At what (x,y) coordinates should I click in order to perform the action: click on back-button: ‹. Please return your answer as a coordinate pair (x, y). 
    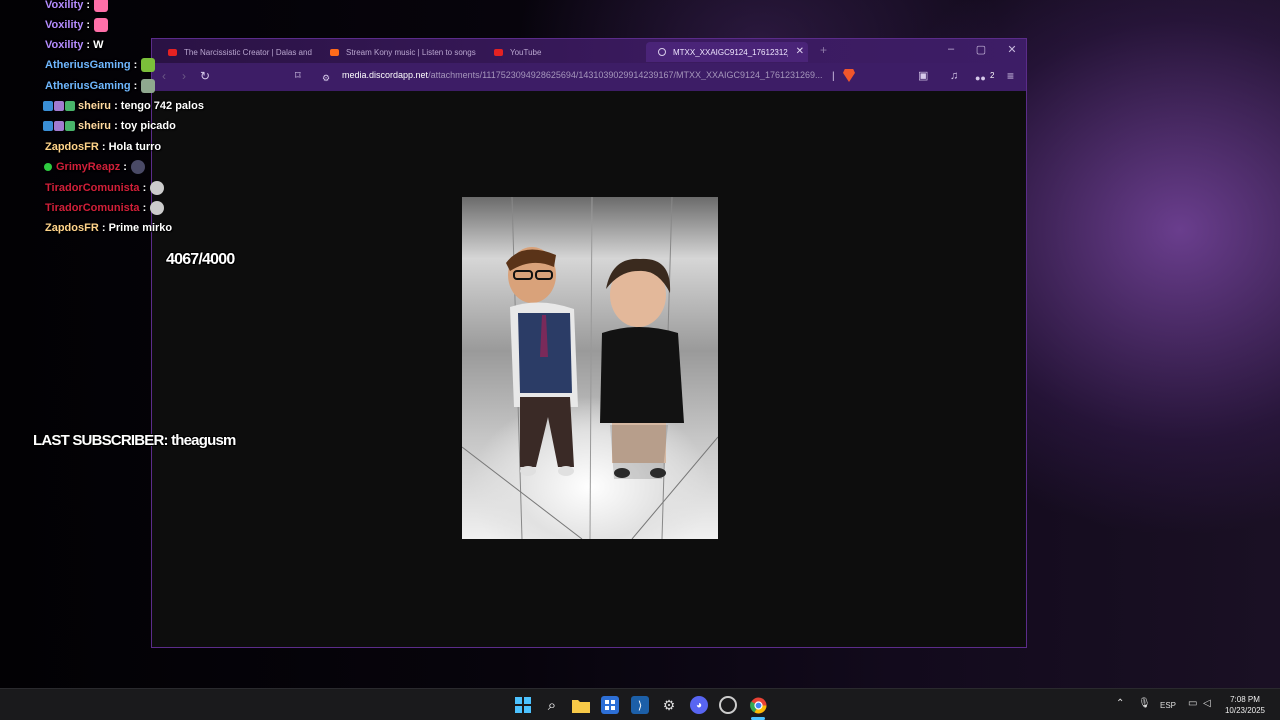
    Looking at the image, I should click on (164, 76).